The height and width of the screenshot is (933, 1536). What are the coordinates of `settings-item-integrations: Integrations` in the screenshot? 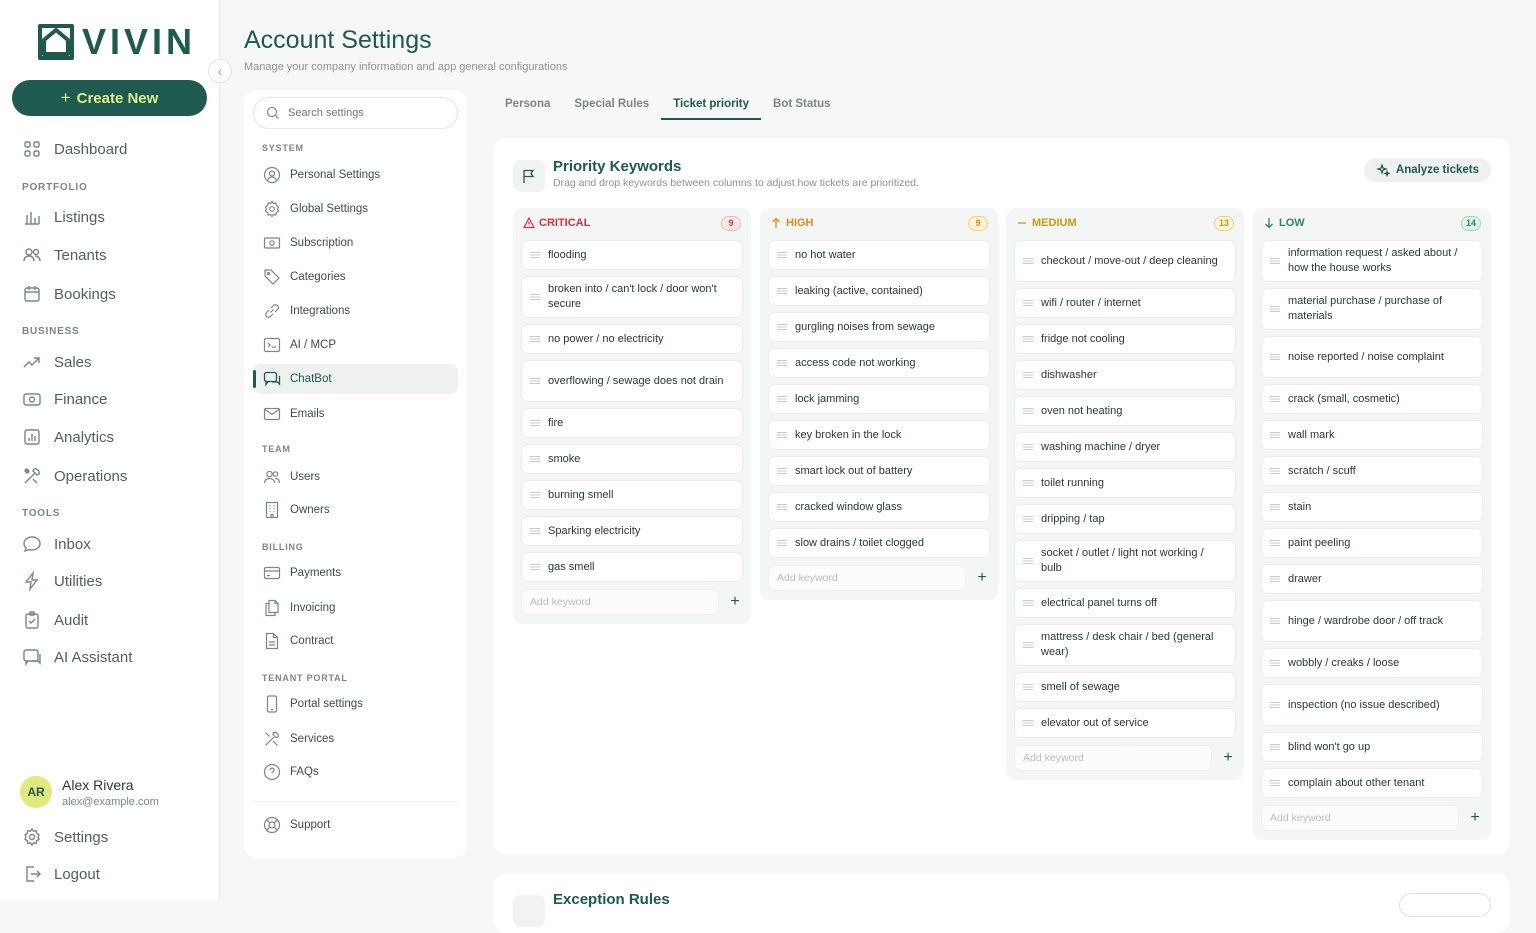 It's located at (355, 311).